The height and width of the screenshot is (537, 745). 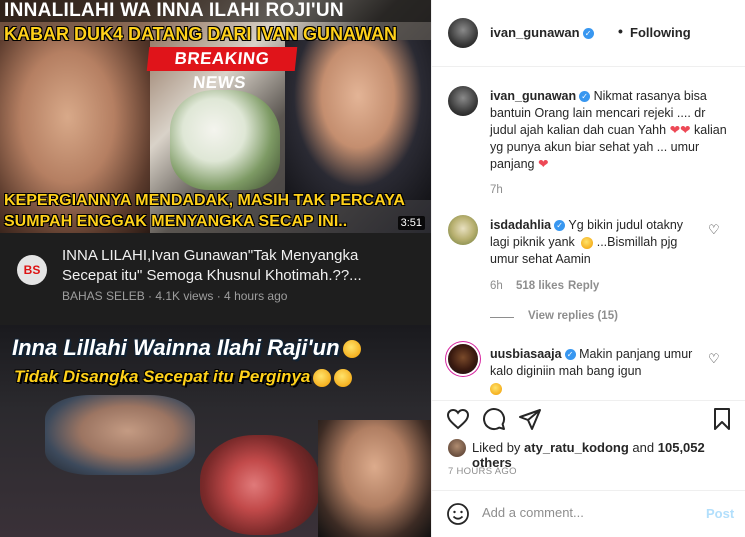 I want to click on post-comment-button: Post, so click(x=720, y=513).